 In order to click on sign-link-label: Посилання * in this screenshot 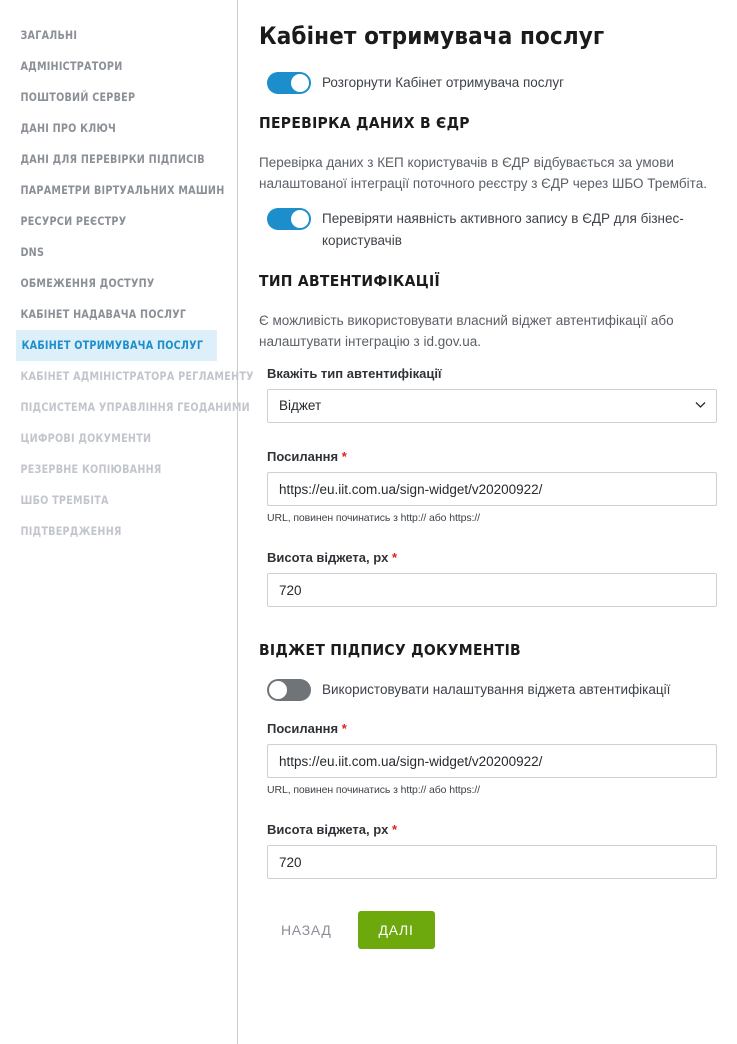, I will do `click(484, 728)`.